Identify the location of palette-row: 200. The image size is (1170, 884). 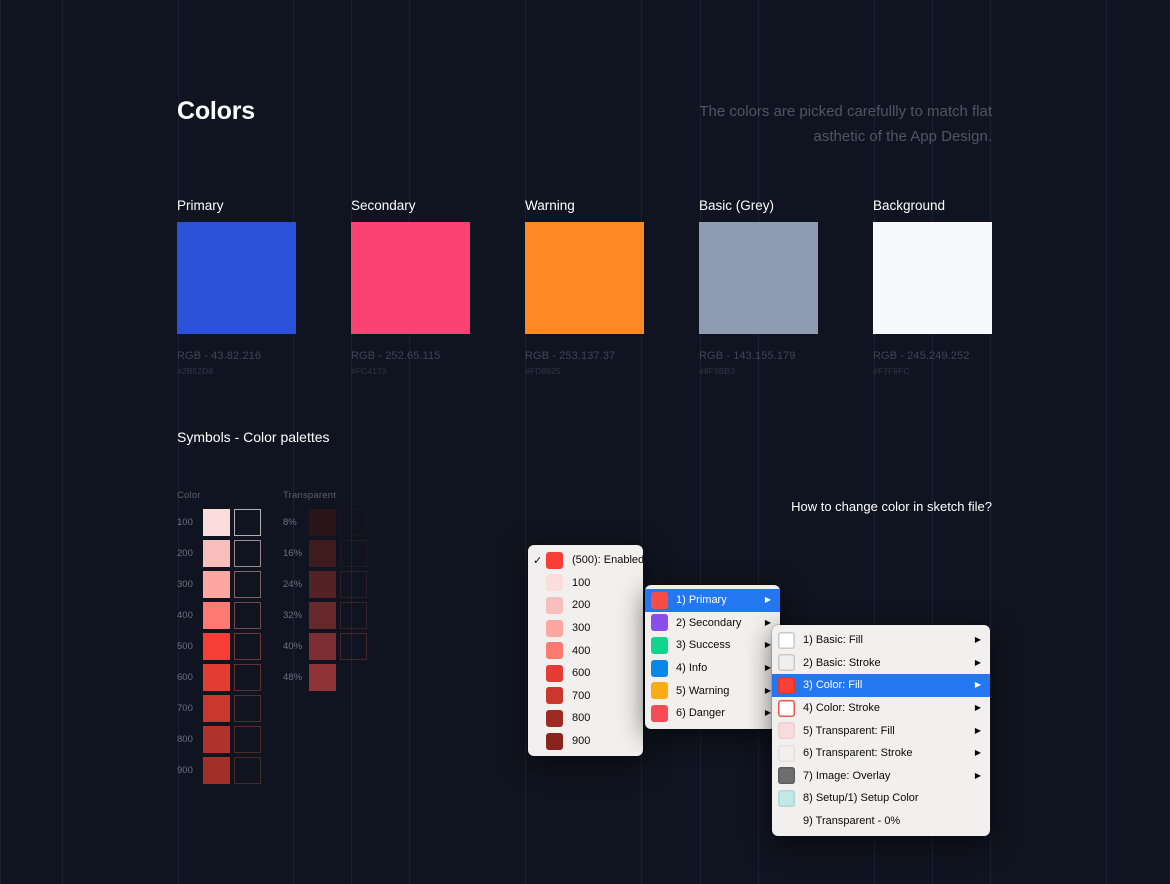
(219, 553).